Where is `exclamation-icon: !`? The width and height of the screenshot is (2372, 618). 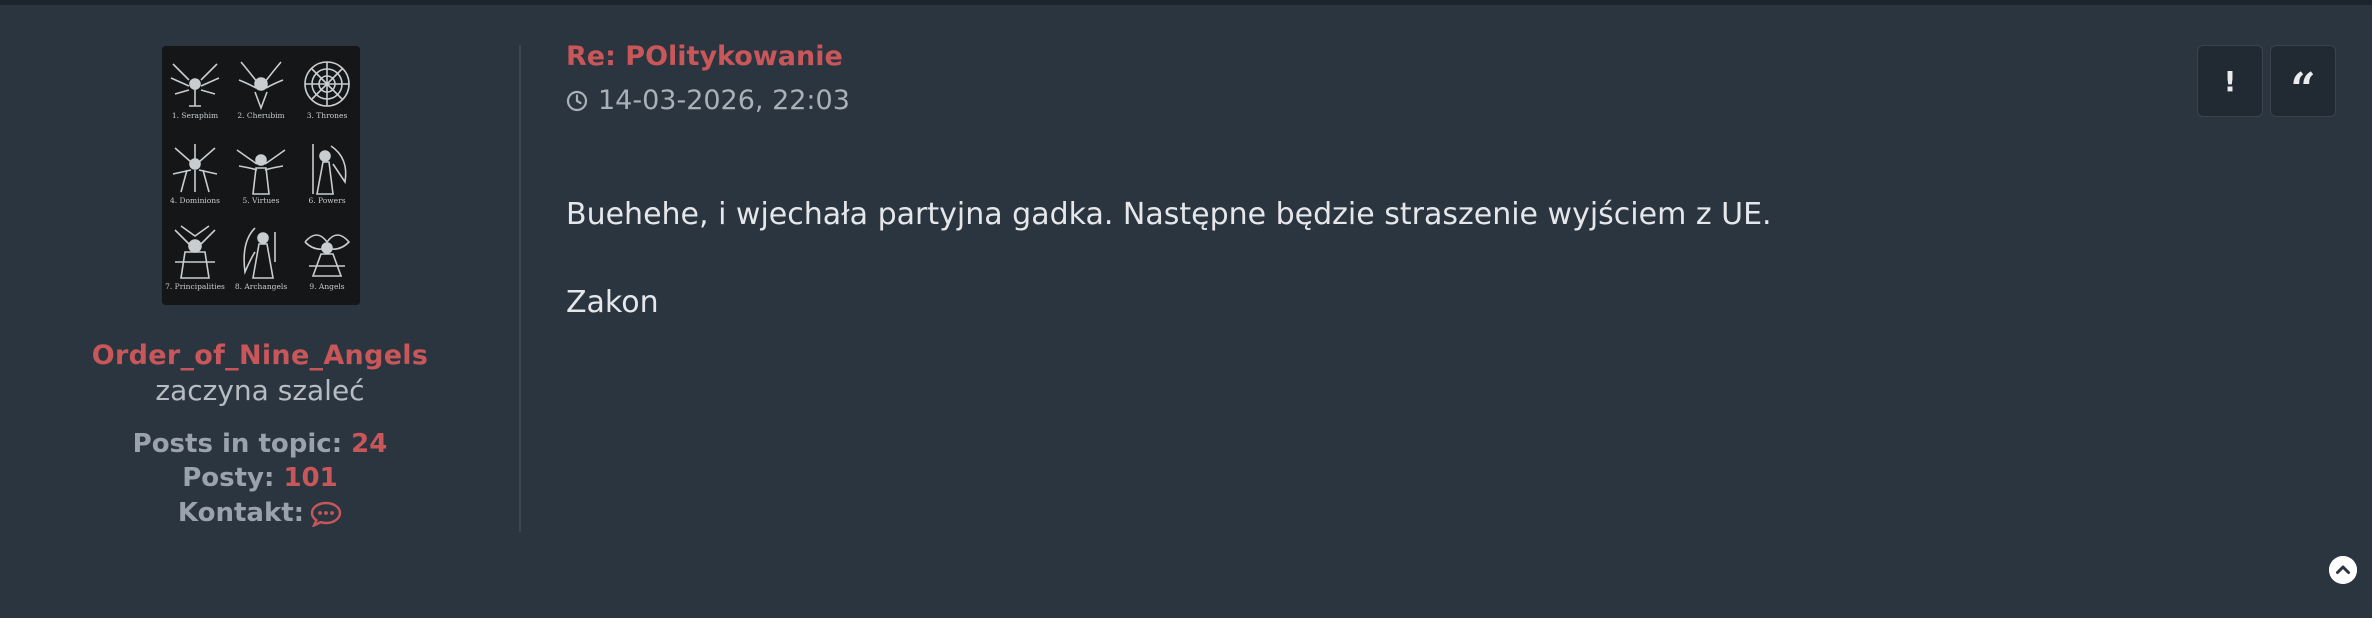 exclamation-icon: ! is located at coordinates (2230, 81).